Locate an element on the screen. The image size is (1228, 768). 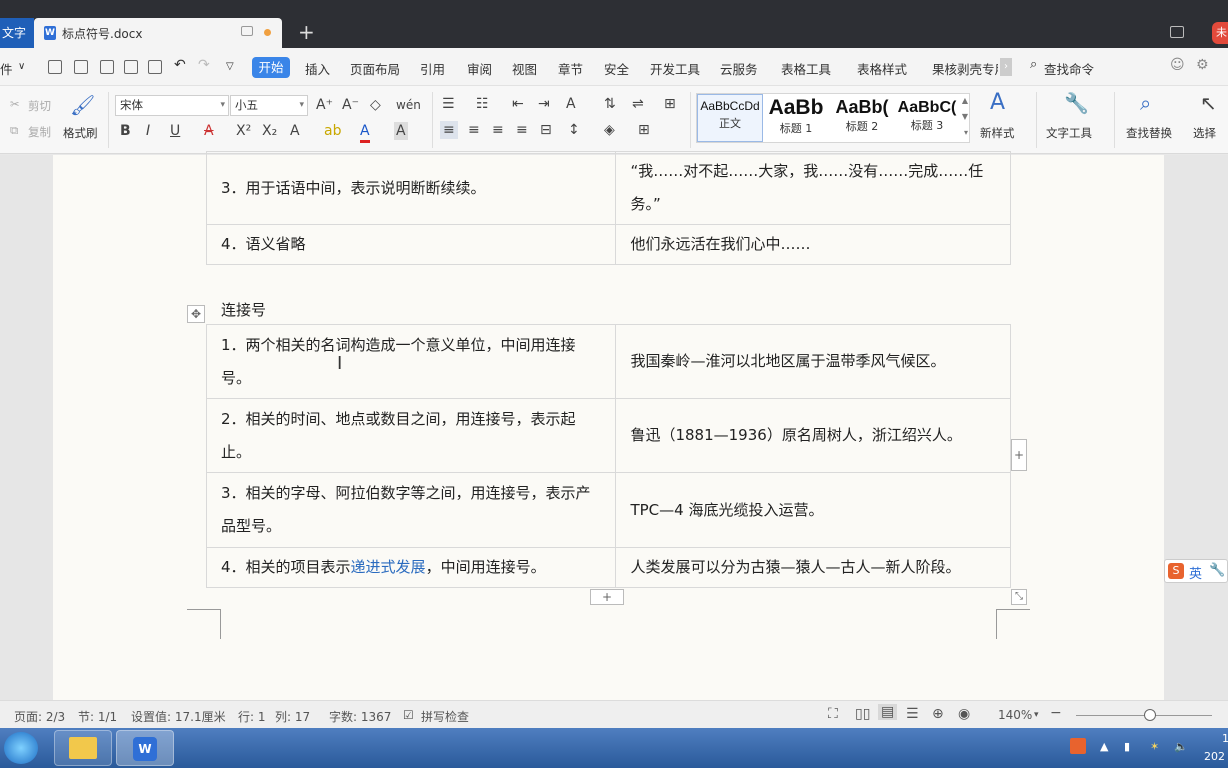
ime-toolbar: S 英 🔧 is located at coordinates (1196, 571).